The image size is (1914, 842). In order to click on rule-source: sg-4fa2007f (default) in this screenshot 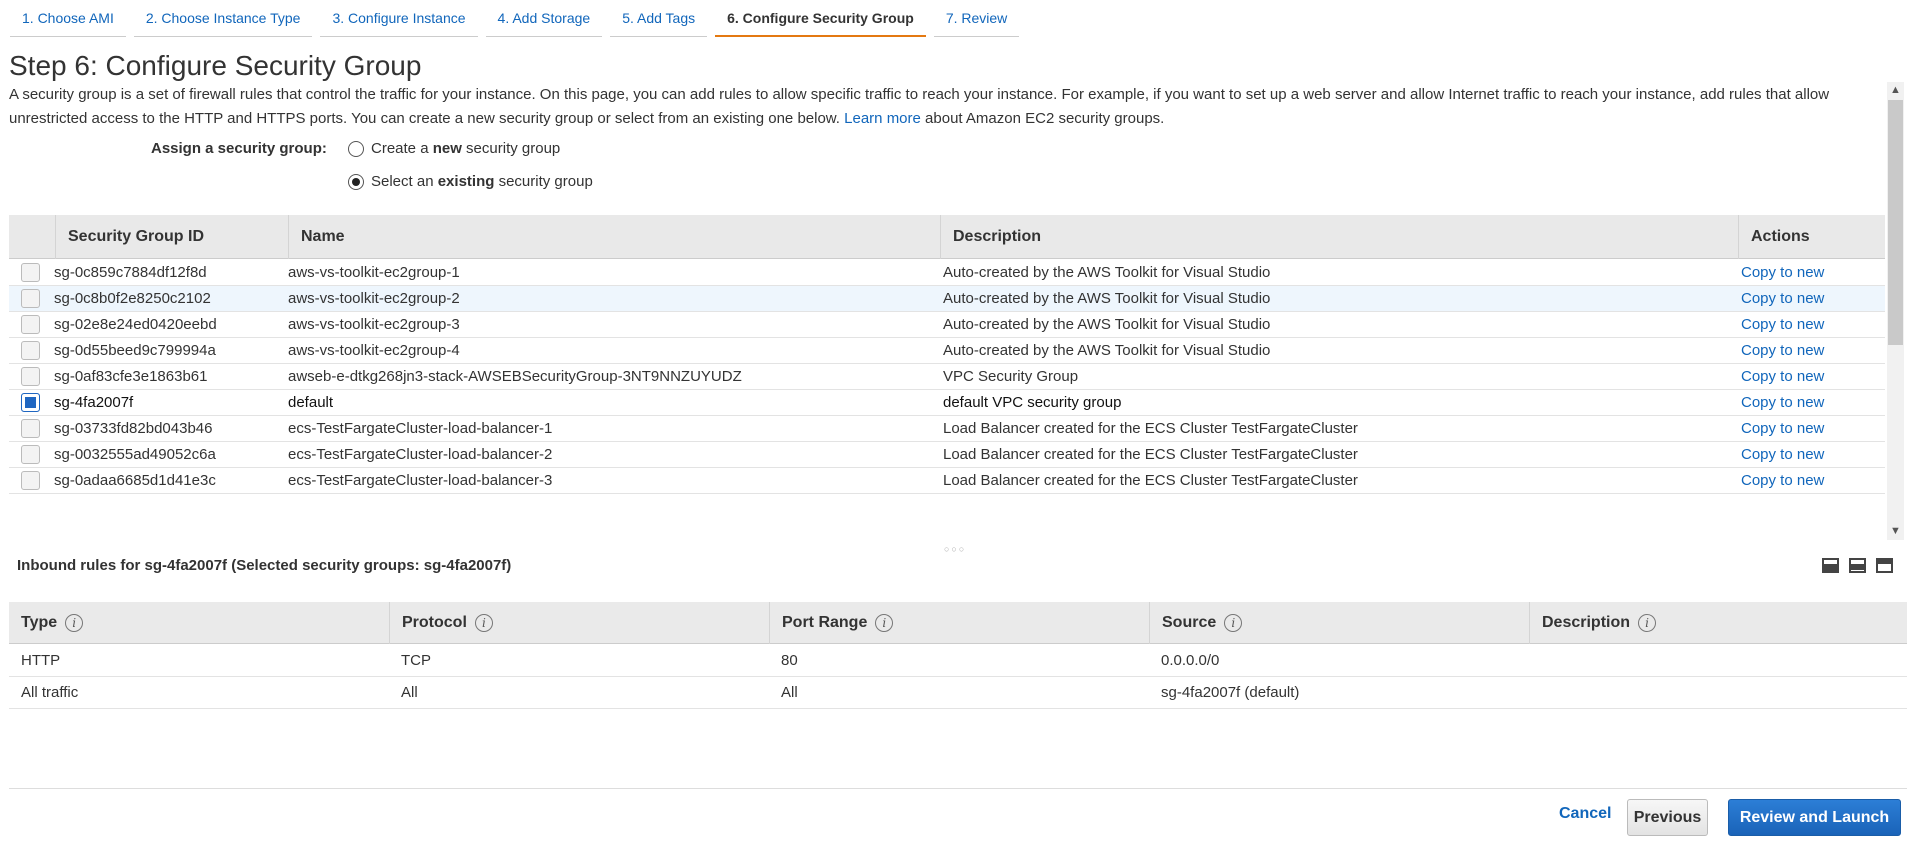, I will do `click(1230, 692)`.